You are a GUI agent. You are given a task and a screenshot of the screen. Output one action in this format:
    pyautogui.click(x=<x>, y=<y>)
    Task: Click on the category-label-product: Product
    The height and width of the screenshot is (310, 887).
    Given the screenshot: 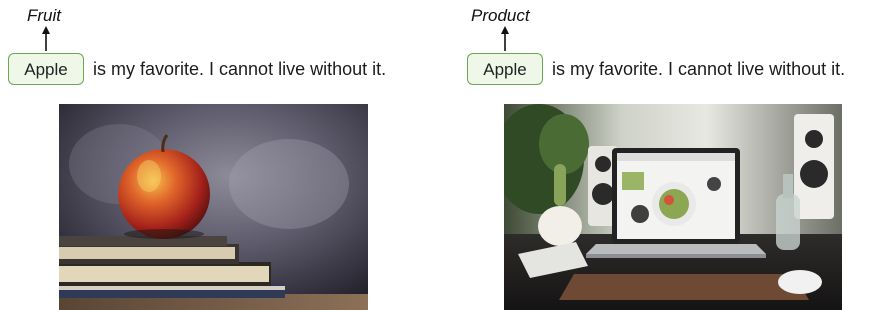 What is the action you would take?
    pyautogui.click(x=500, y=15)
    